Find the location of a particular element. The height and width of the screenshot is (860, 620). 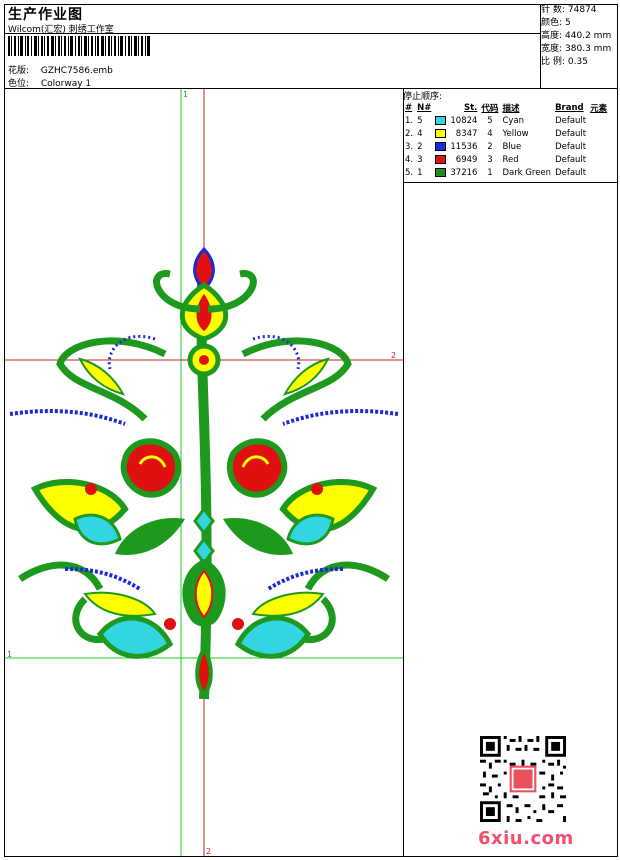

col-code: 代码 is located at coordinates (490, 108).